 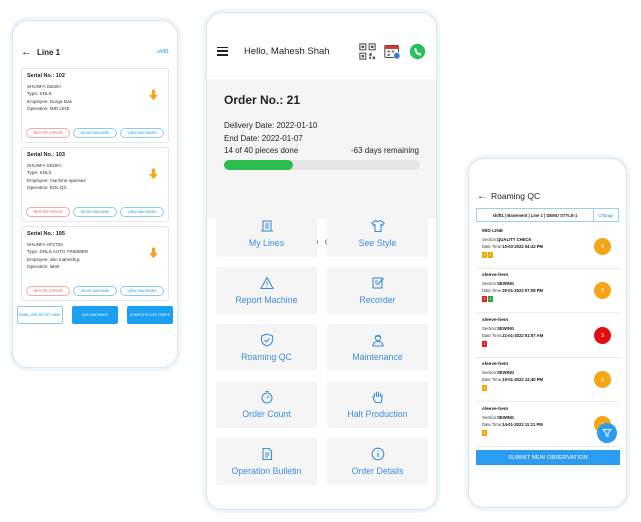 I want to click on timer-icon, so click(x=266, y=397).